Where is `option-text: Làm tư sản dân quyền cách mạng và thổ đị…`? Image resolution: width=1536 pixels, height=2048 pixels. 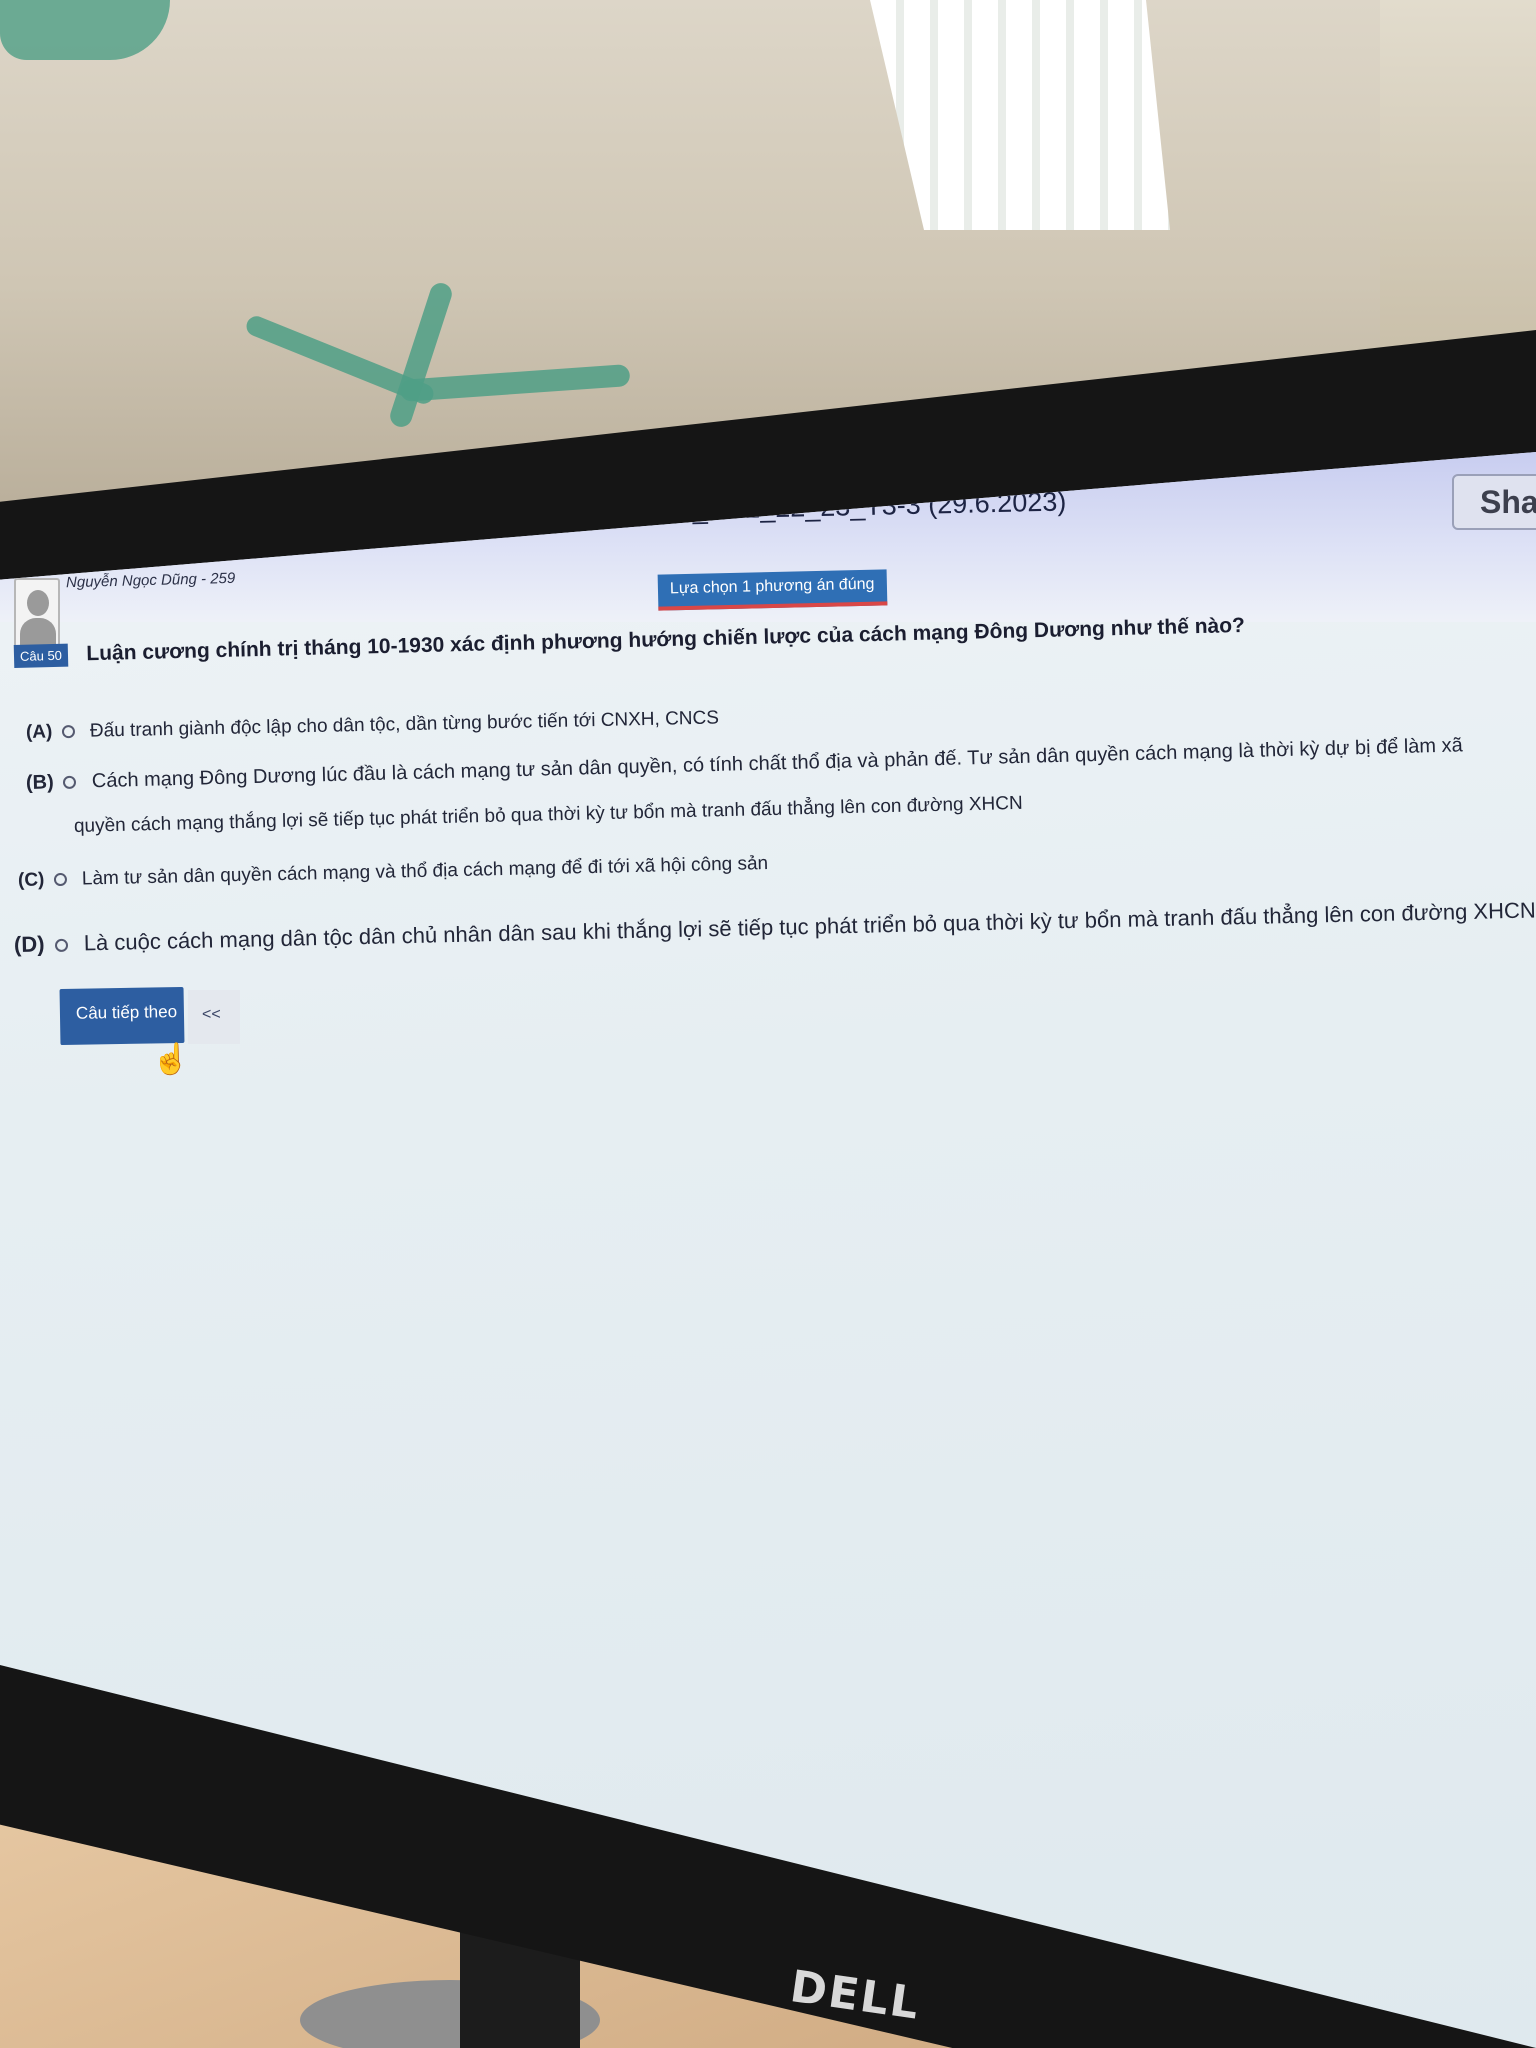
option-text: Làm tư sản dân quyền cách mạng và thổ đị… is located at coordinates (425, 871).